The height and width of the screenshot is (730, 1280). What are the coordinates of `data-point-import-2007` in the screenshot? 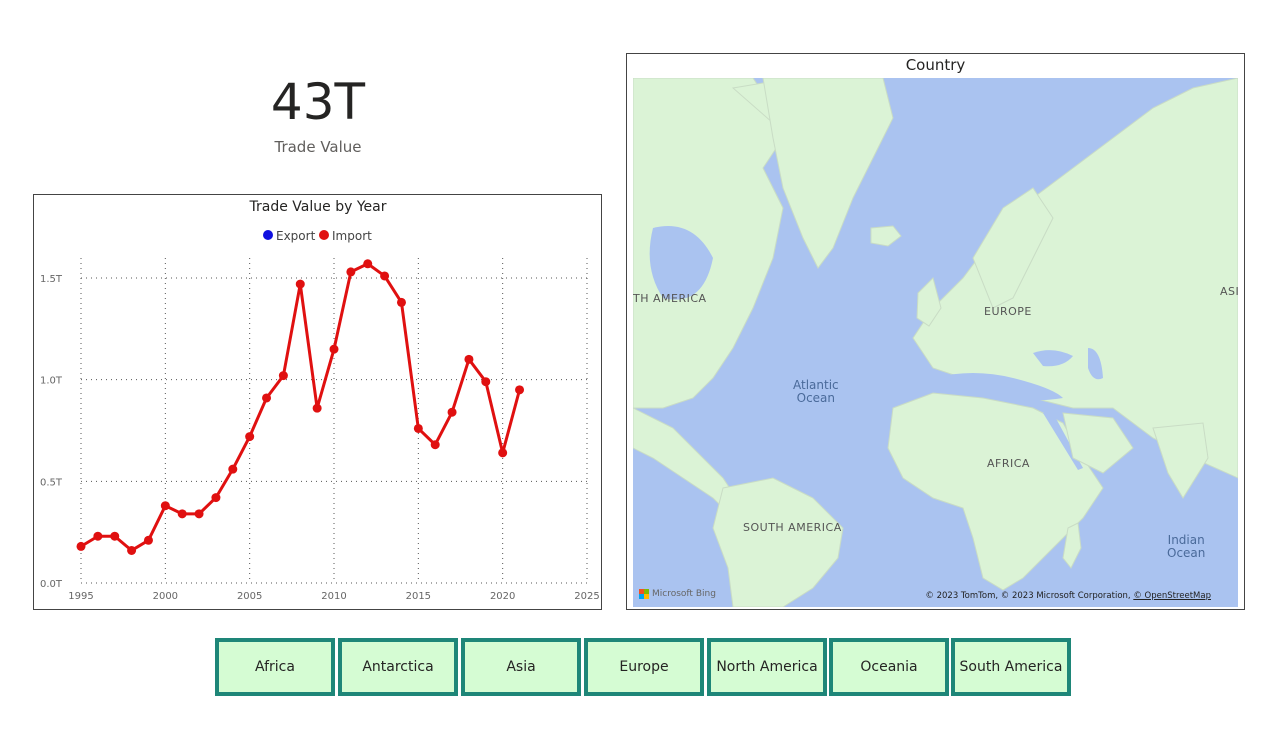 It's located at (283, 376).